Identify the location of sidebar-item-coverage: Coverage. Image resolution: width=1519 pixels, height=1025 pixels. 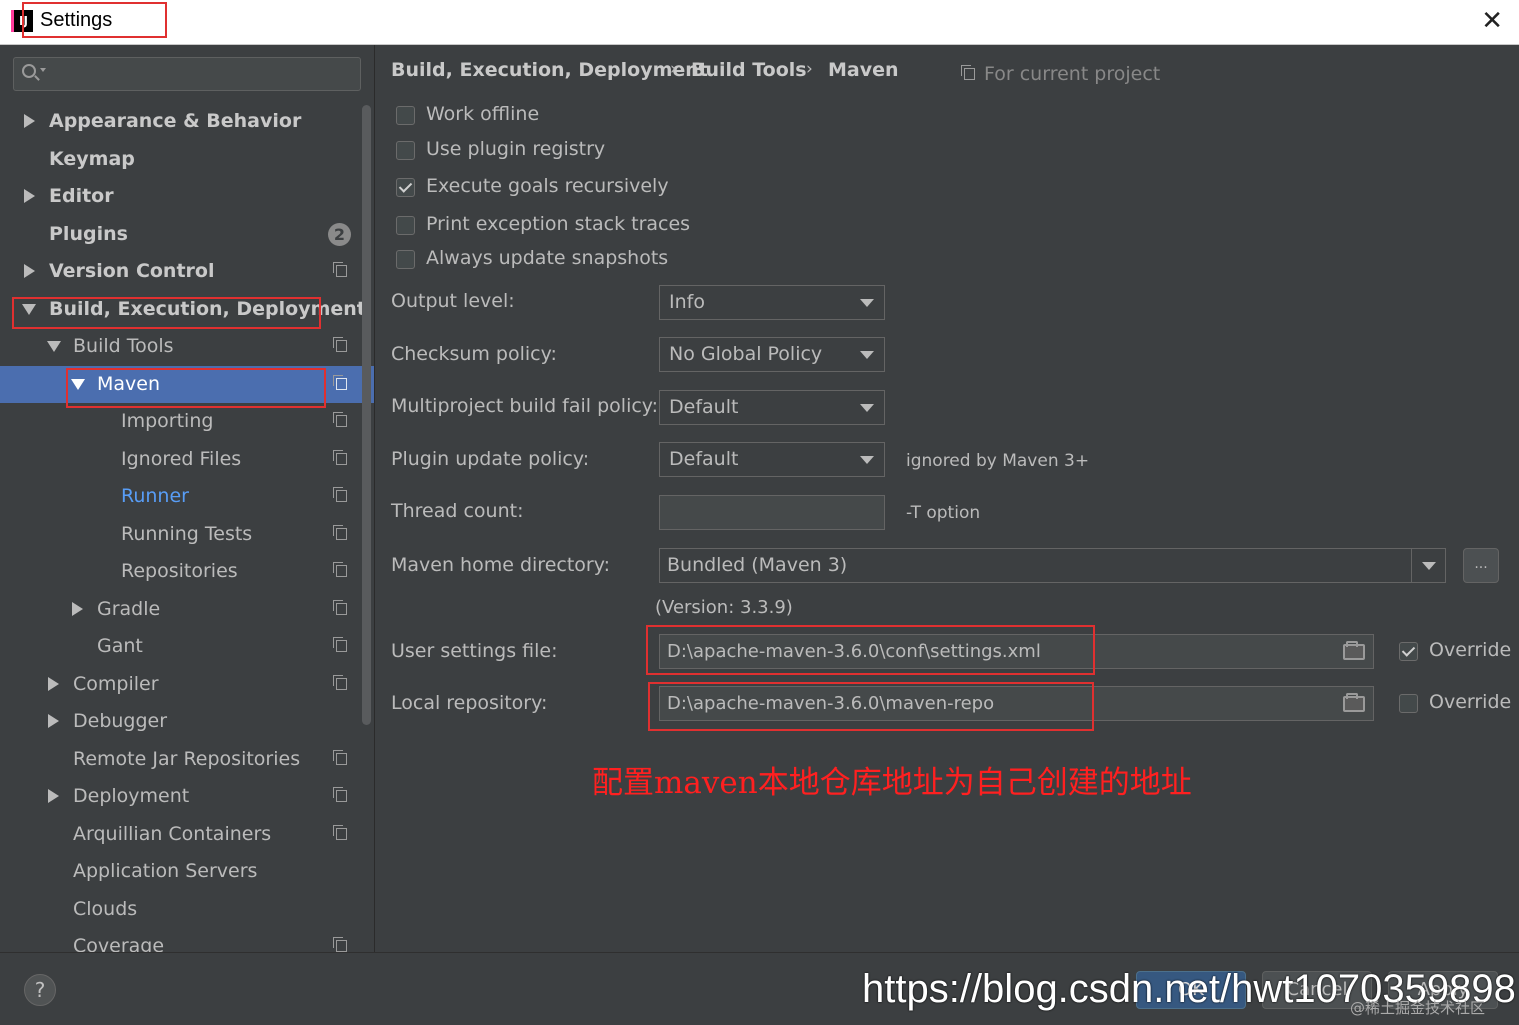
(180, 940).